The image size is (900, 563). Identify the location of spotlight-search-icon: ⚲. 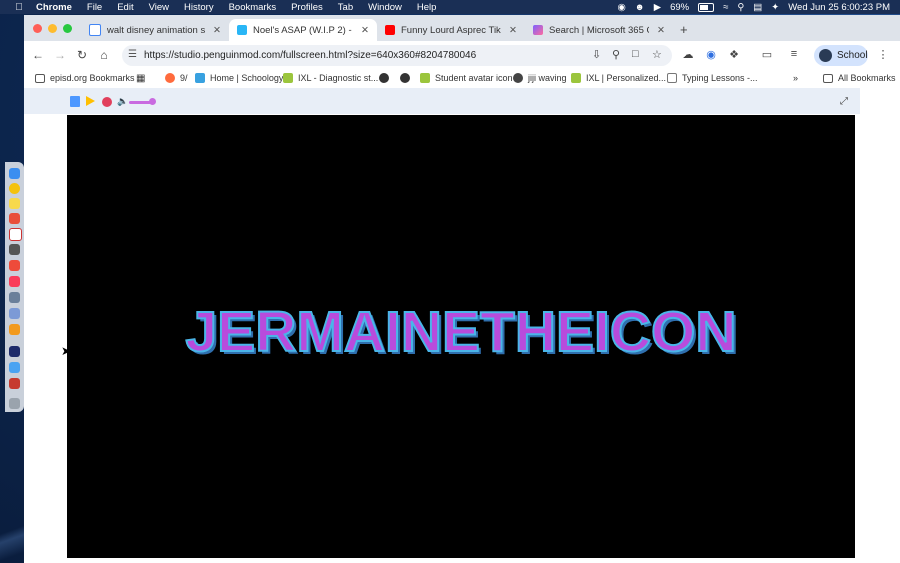
(740, 7).